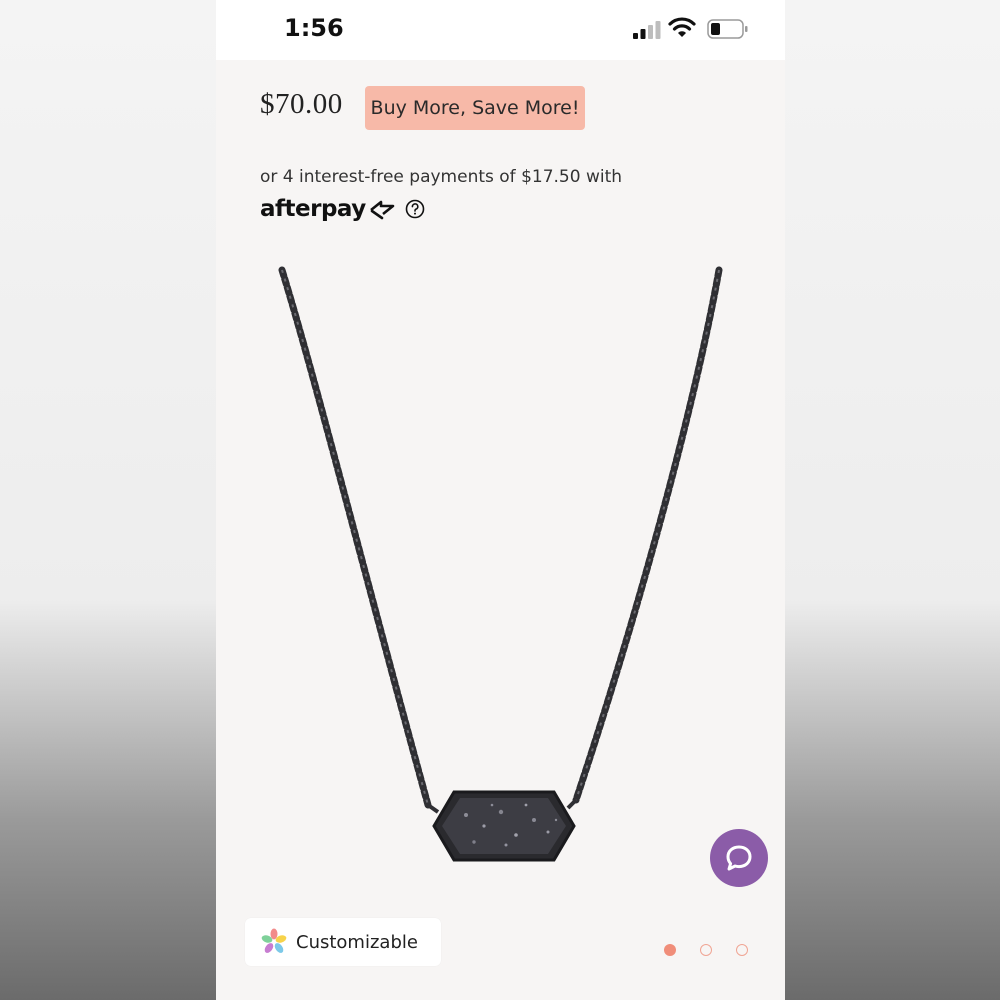 This screenshot has height=1000, width=1000. What do you see at coordinates (274, 940) in the screenshot?
I see `flower-icon` at bounding box center [274, 940].